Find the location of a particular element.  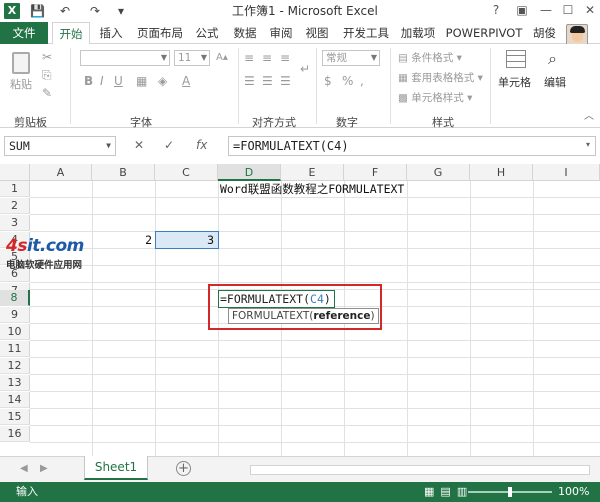

page-layout-view-icon: ▤ is located at coordinates (448, 491).